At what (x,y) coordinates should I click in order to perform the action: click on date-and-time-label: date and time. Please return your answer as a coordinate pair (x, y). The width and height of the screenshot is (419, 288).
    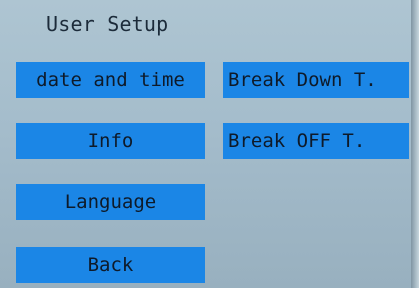
    Looking at the image, I should click on (110, 80).